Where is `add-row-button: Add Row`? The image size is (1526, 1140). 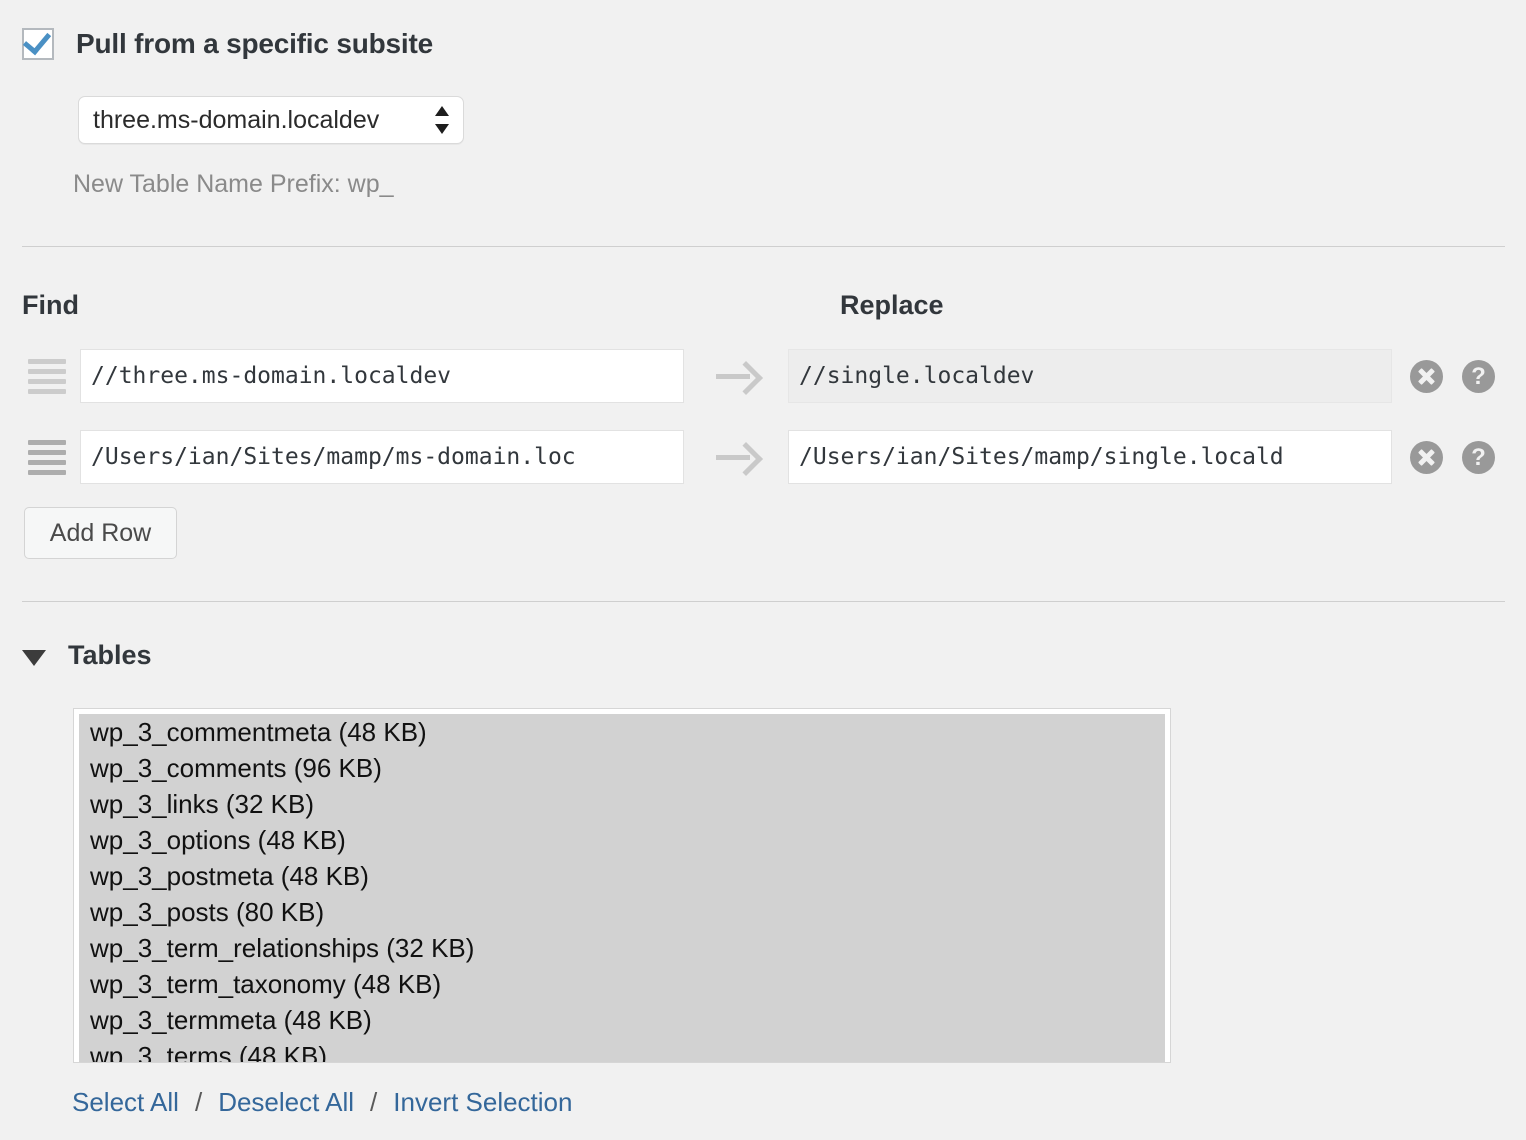 add-row-button: Add Row is located at coordinates (100, 533).